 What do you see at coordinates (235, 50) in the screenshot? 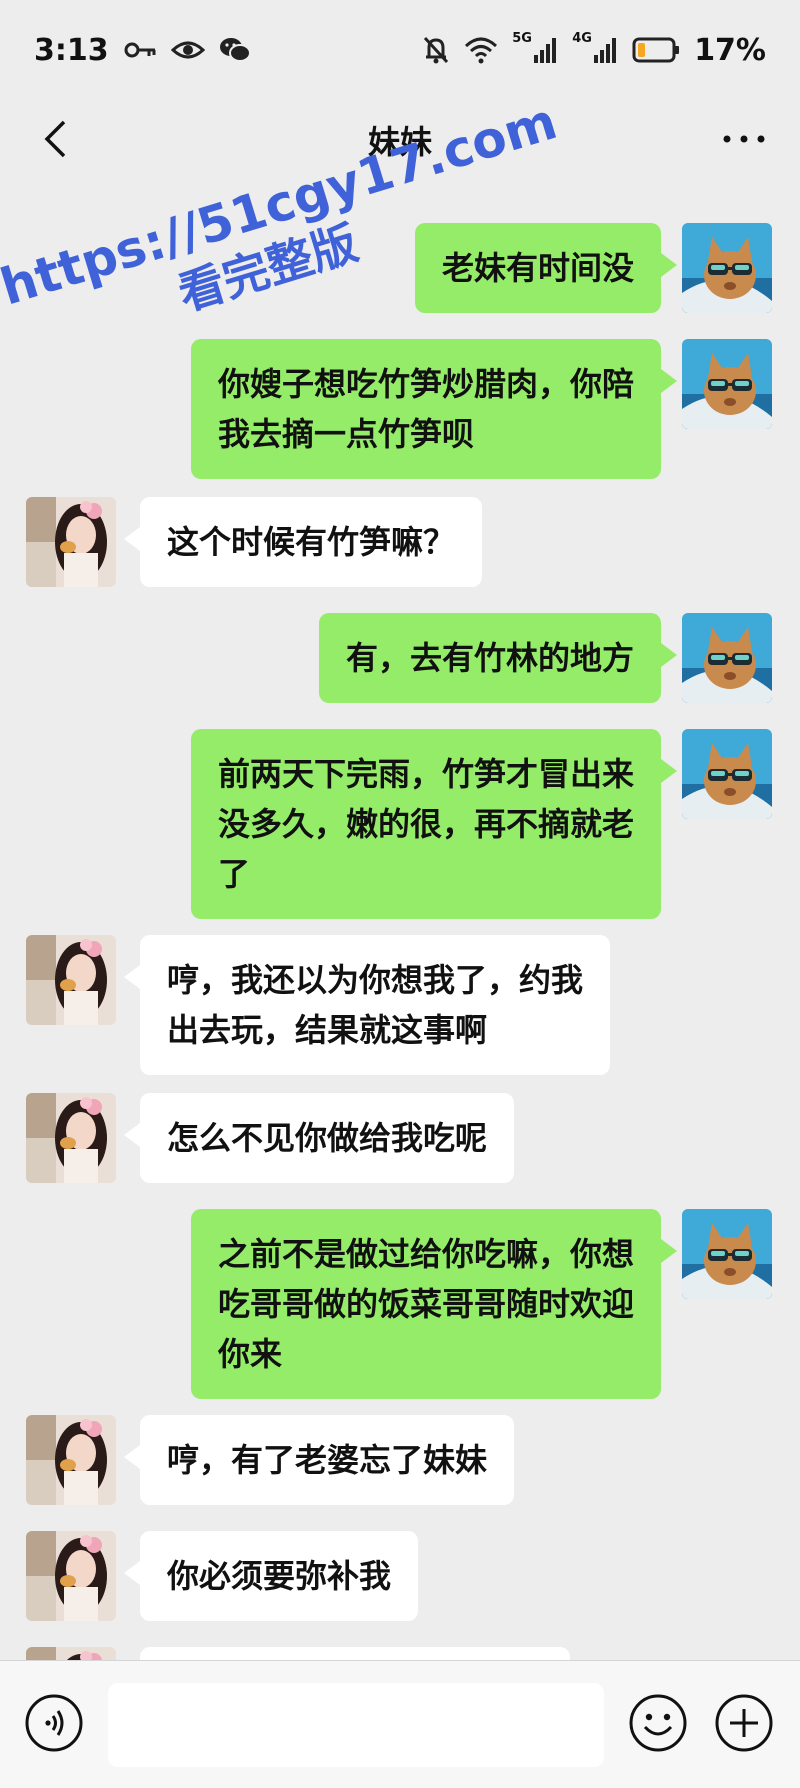
I see `wechat-icon` at bounding box center [235, 50].